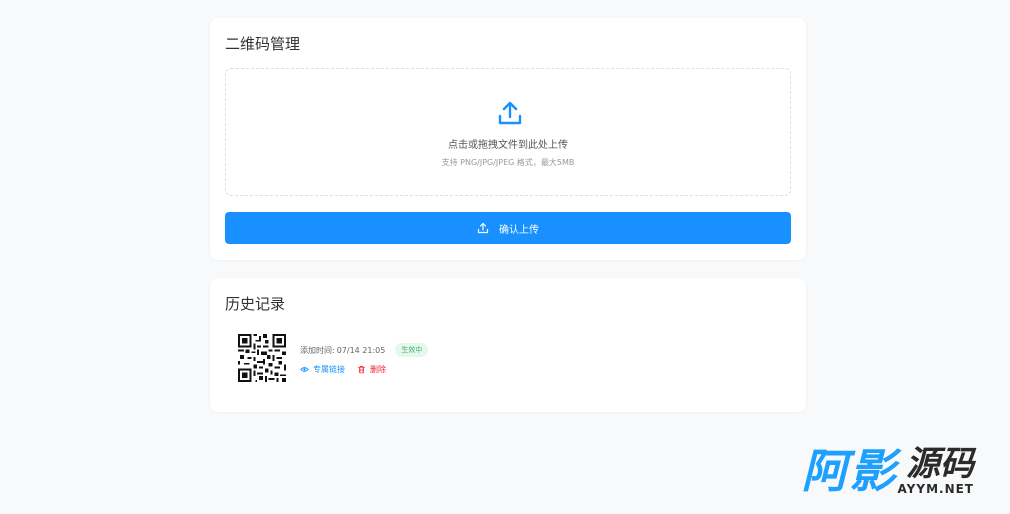  Describe the element at coordinates (519, 230) in the screenshot. I see `confirm-upload-label: 确认上传` at that location.